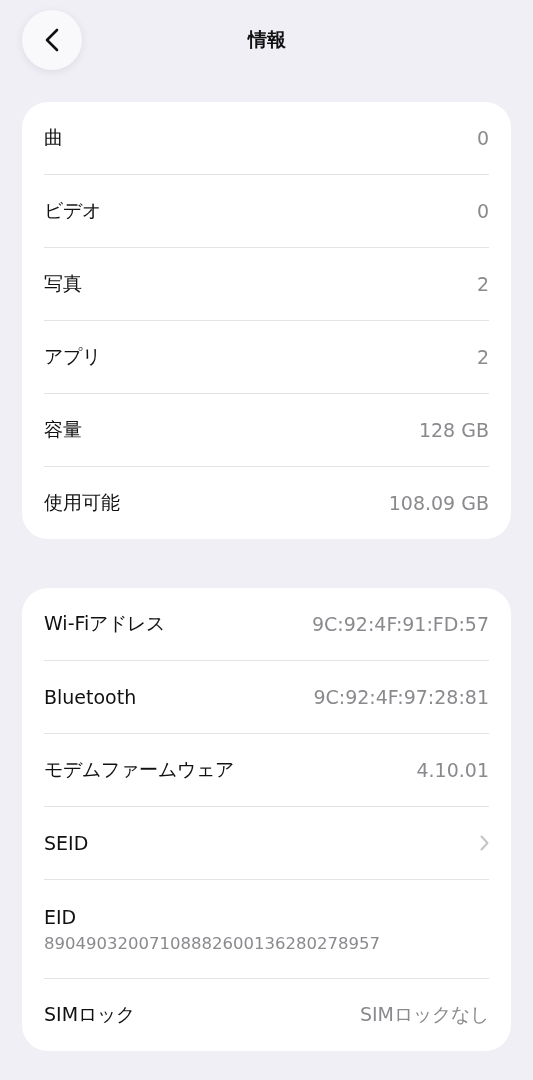 The height and width of the screenshot is (1080, 533). I want to click on row-label: 曲, so click(53, 137).